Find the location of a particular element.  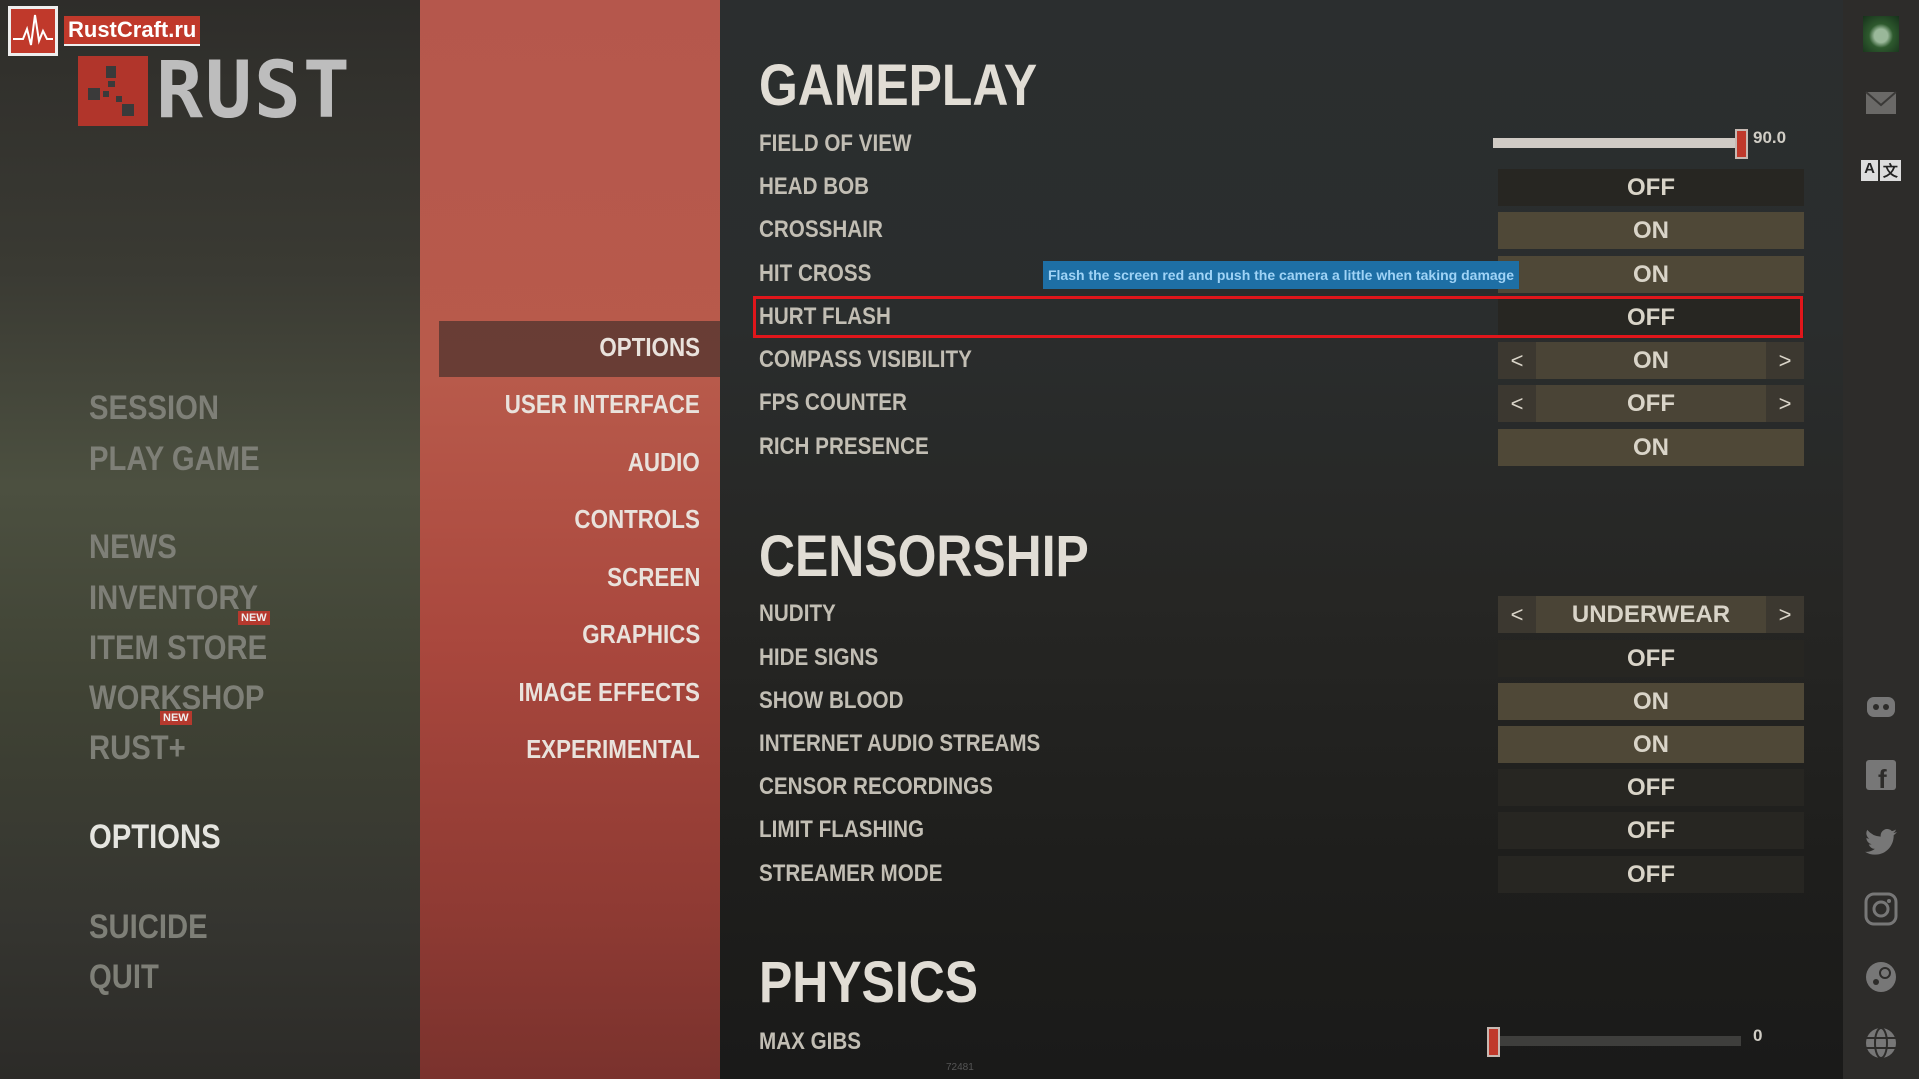

setting-row-head-bob: HEAD BOB OFF is located at coordinates (1281, 188).